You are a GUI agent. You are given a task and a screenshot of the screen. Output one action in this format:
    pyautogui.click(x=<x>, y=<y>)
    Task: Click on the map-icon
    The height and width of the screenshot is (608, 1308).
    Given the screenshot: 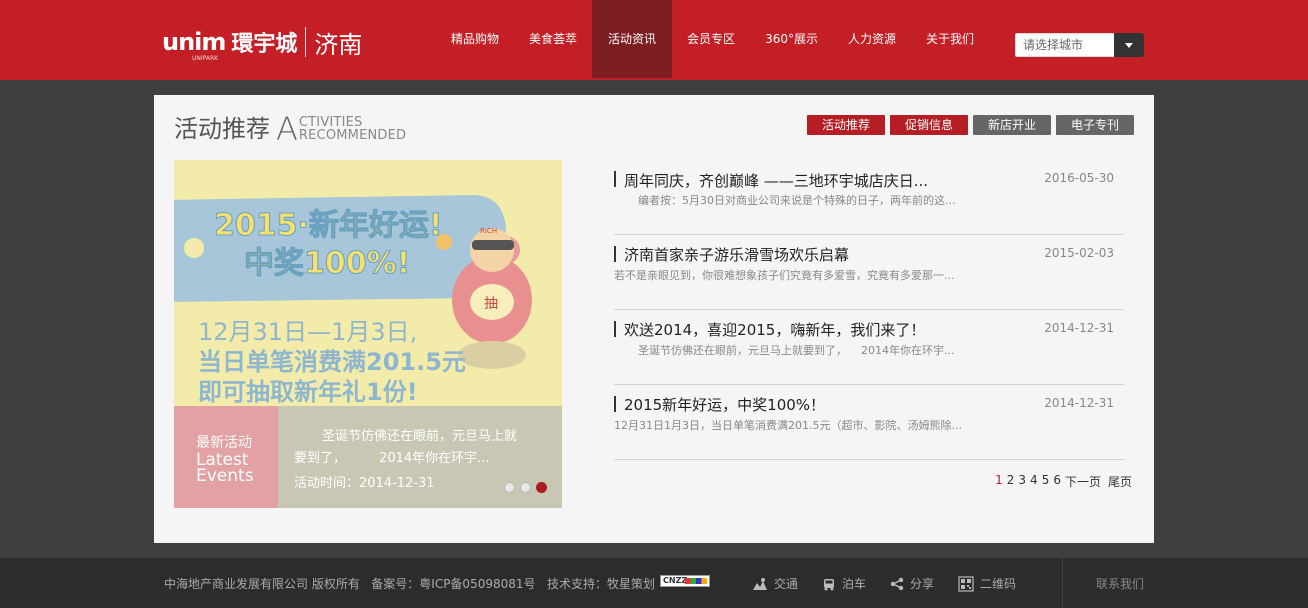 What is the action you would take?
    pyautogui.click(x=760, y=583)
    